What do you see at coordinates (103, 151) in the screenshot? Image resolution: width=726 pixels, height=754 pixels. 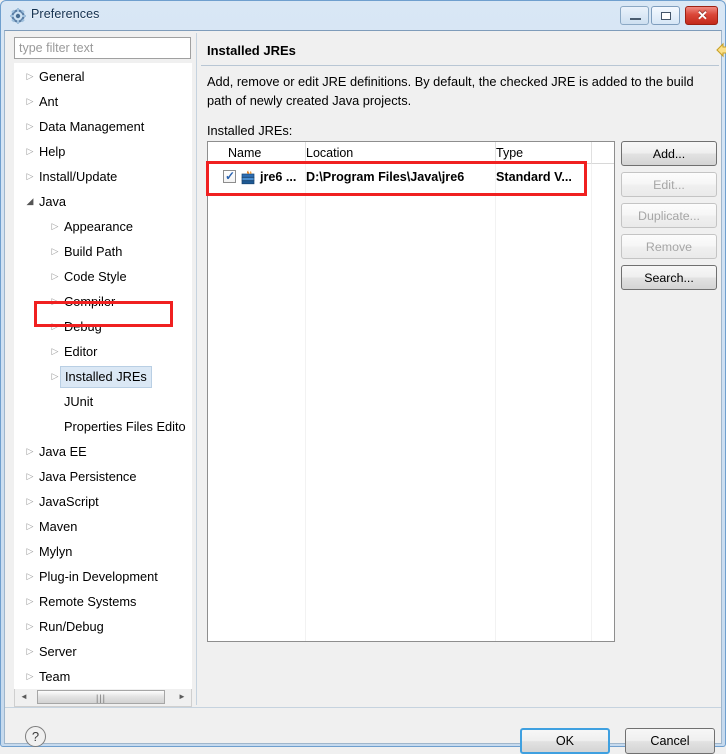 I see `sidebar-item-help: ▷ Help` at bounding box center [103, 151].